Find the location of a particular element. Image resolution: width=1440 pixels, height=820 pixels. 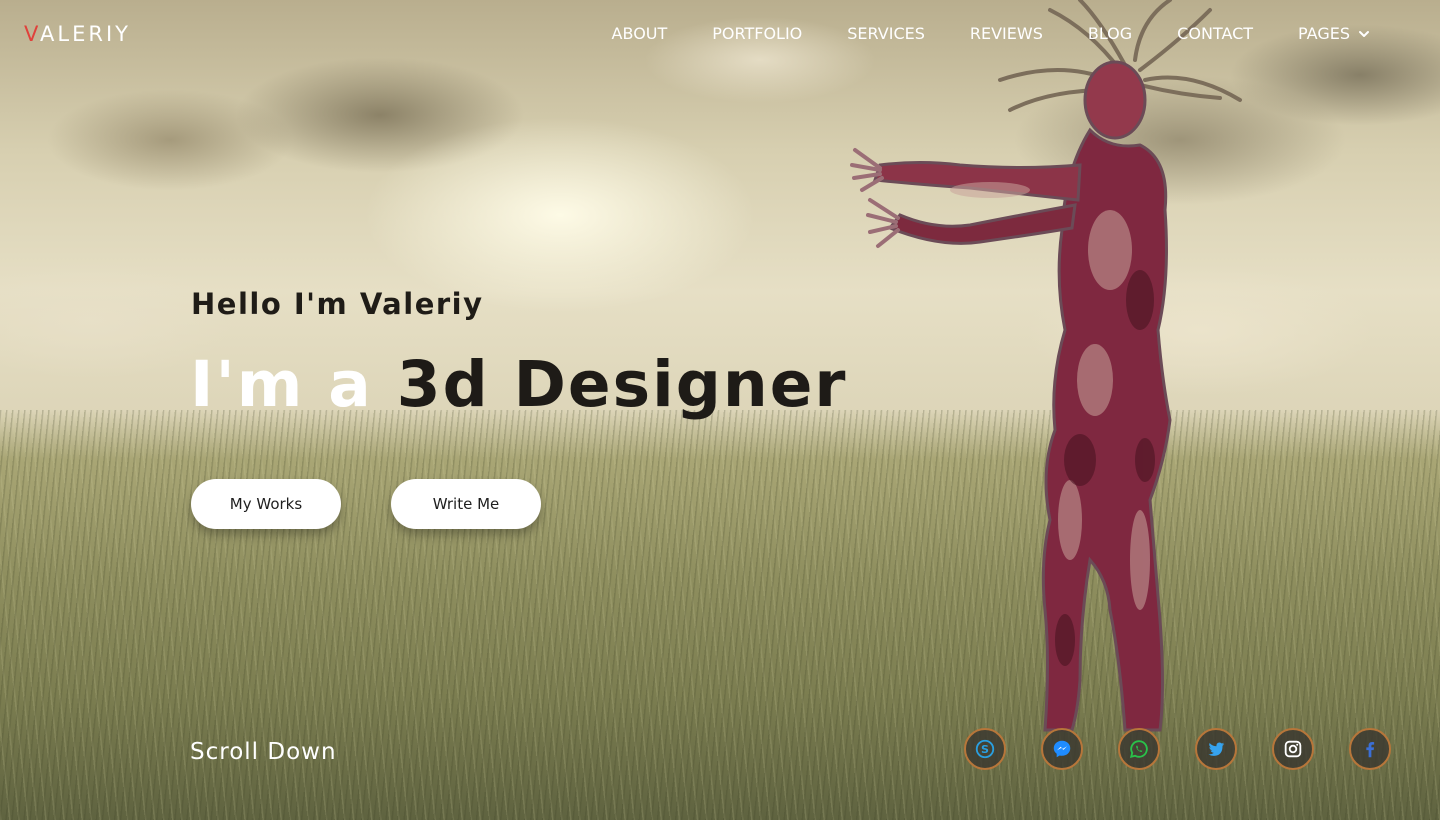

nav-item-services: SERVICES is located at coordinates (886, 33).